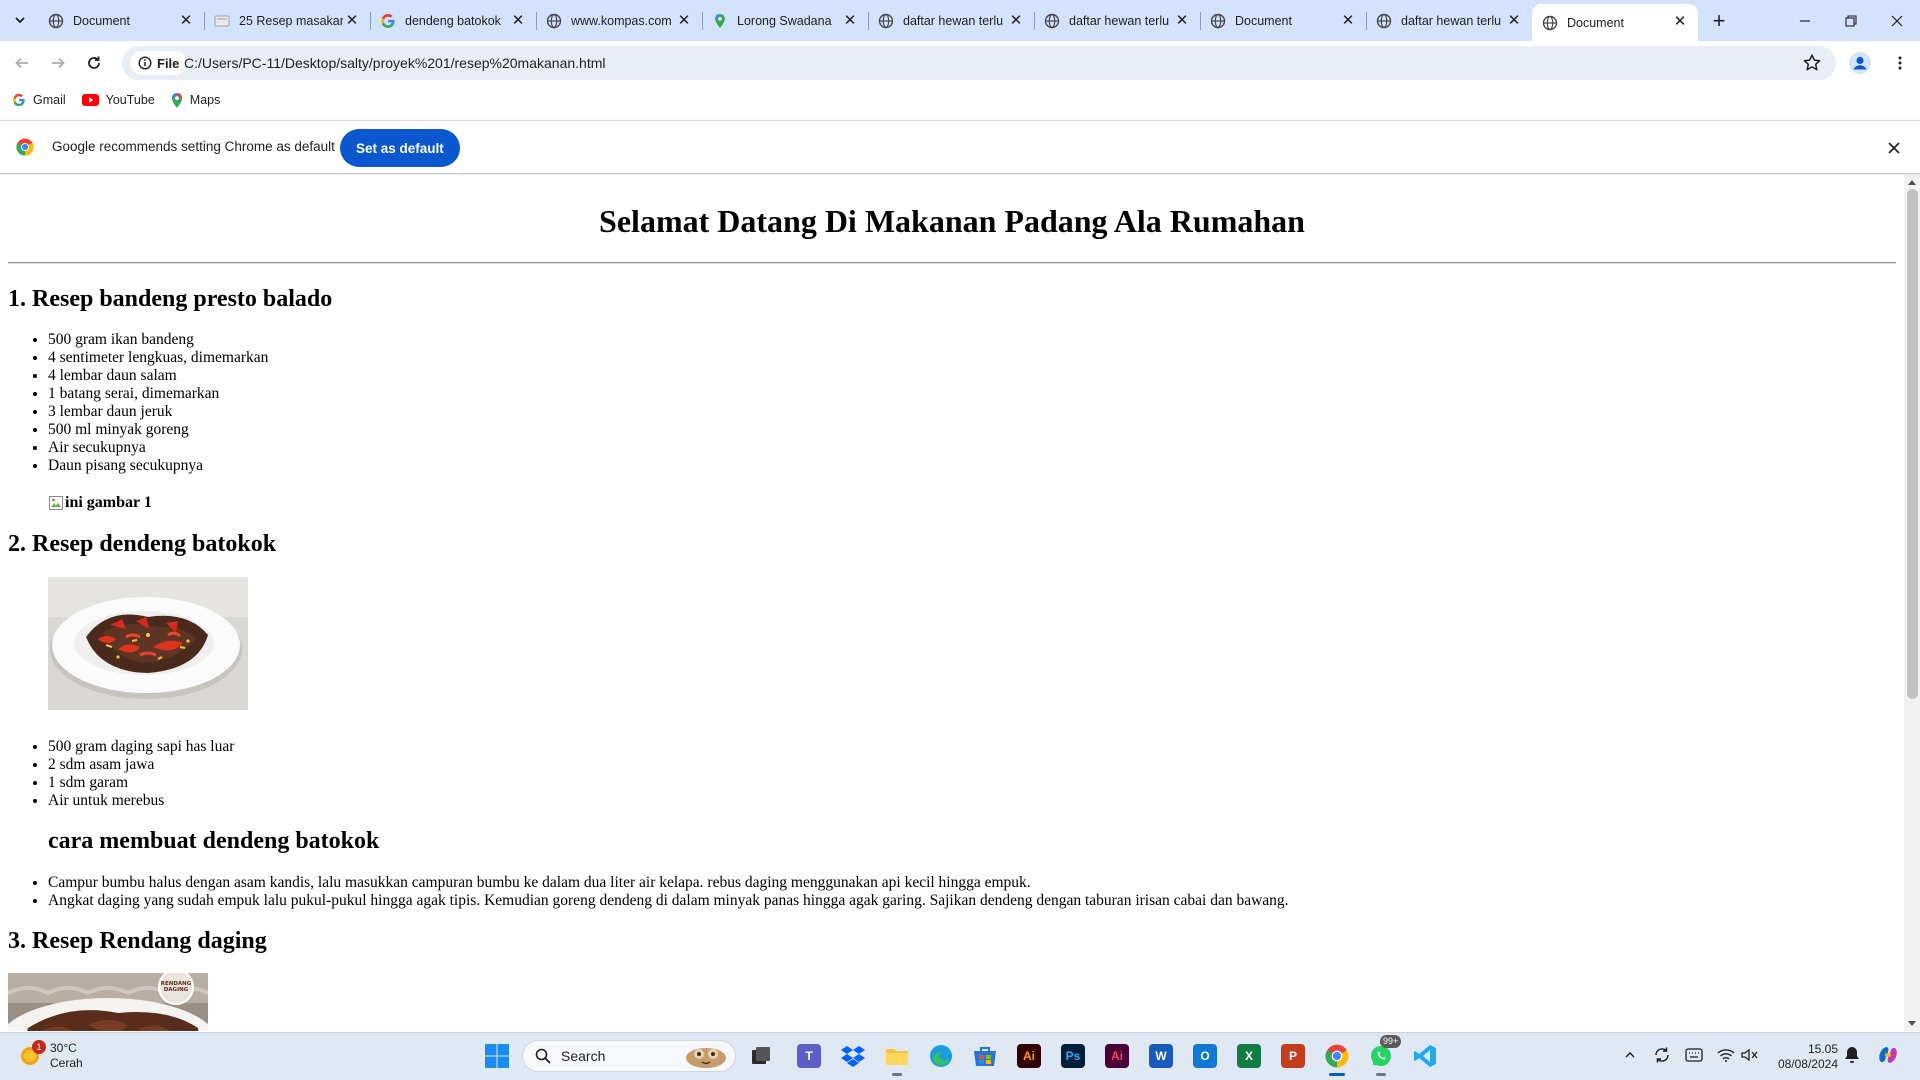 Image resolution: width=1920 pixels, height=1080 pixels. What do you see at coordinates (1726, 1055) in the screenshot?
I see `wifi-tray-icon` at bounding box center [1726, 1055].